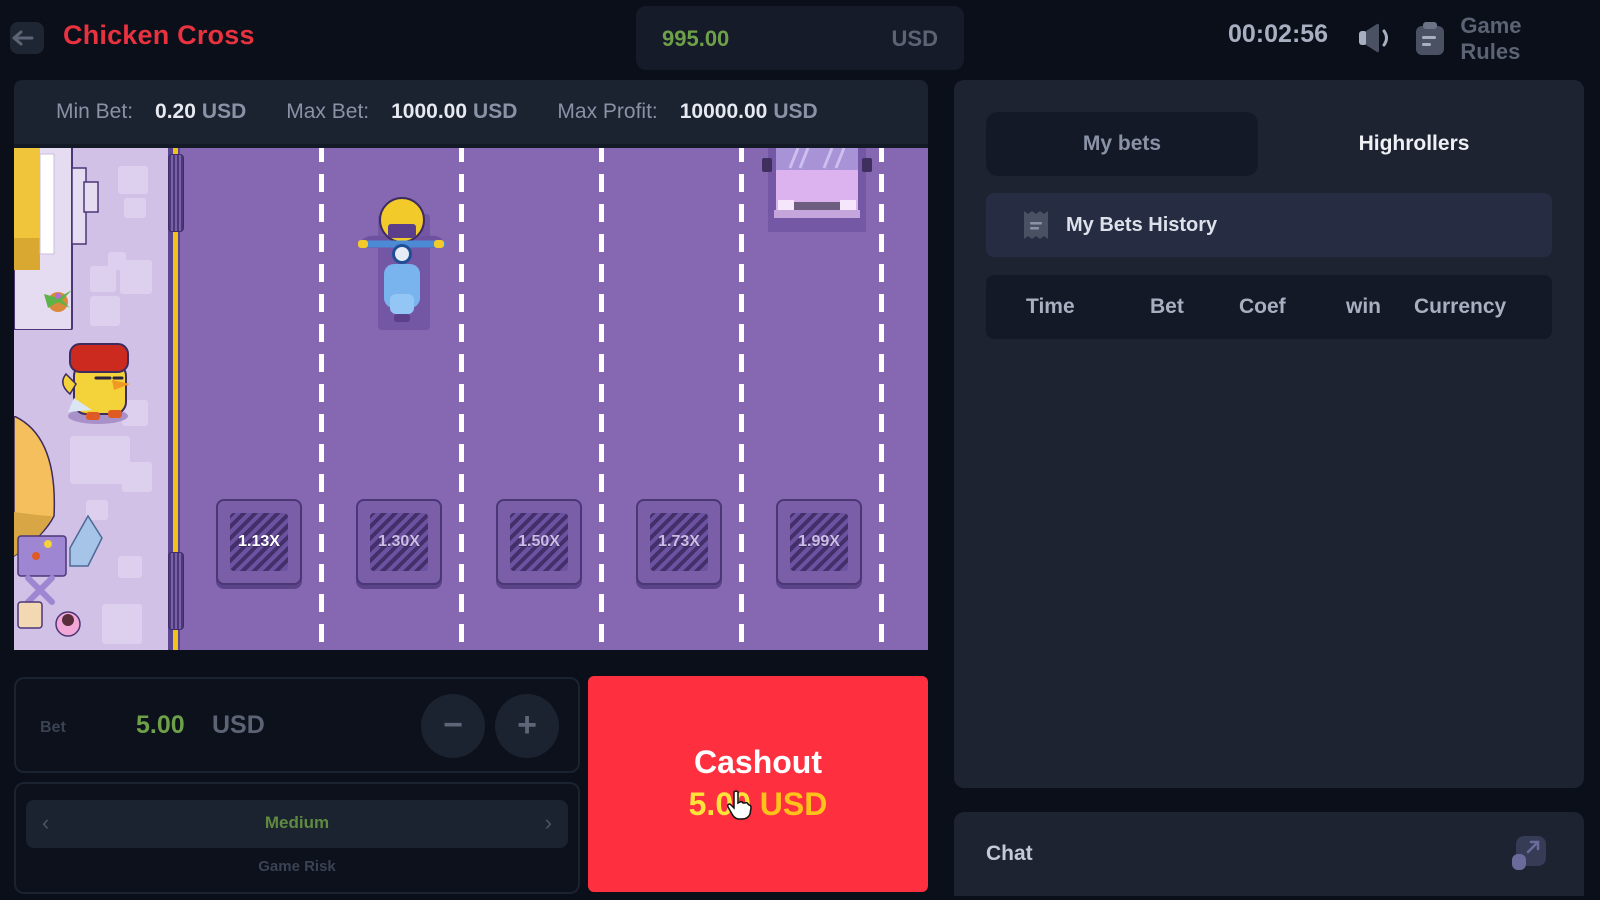  What do you see at coordinates (238, 725) in the screenshot?
I see `bet-currency: USD` at bounding box center [238, 725].